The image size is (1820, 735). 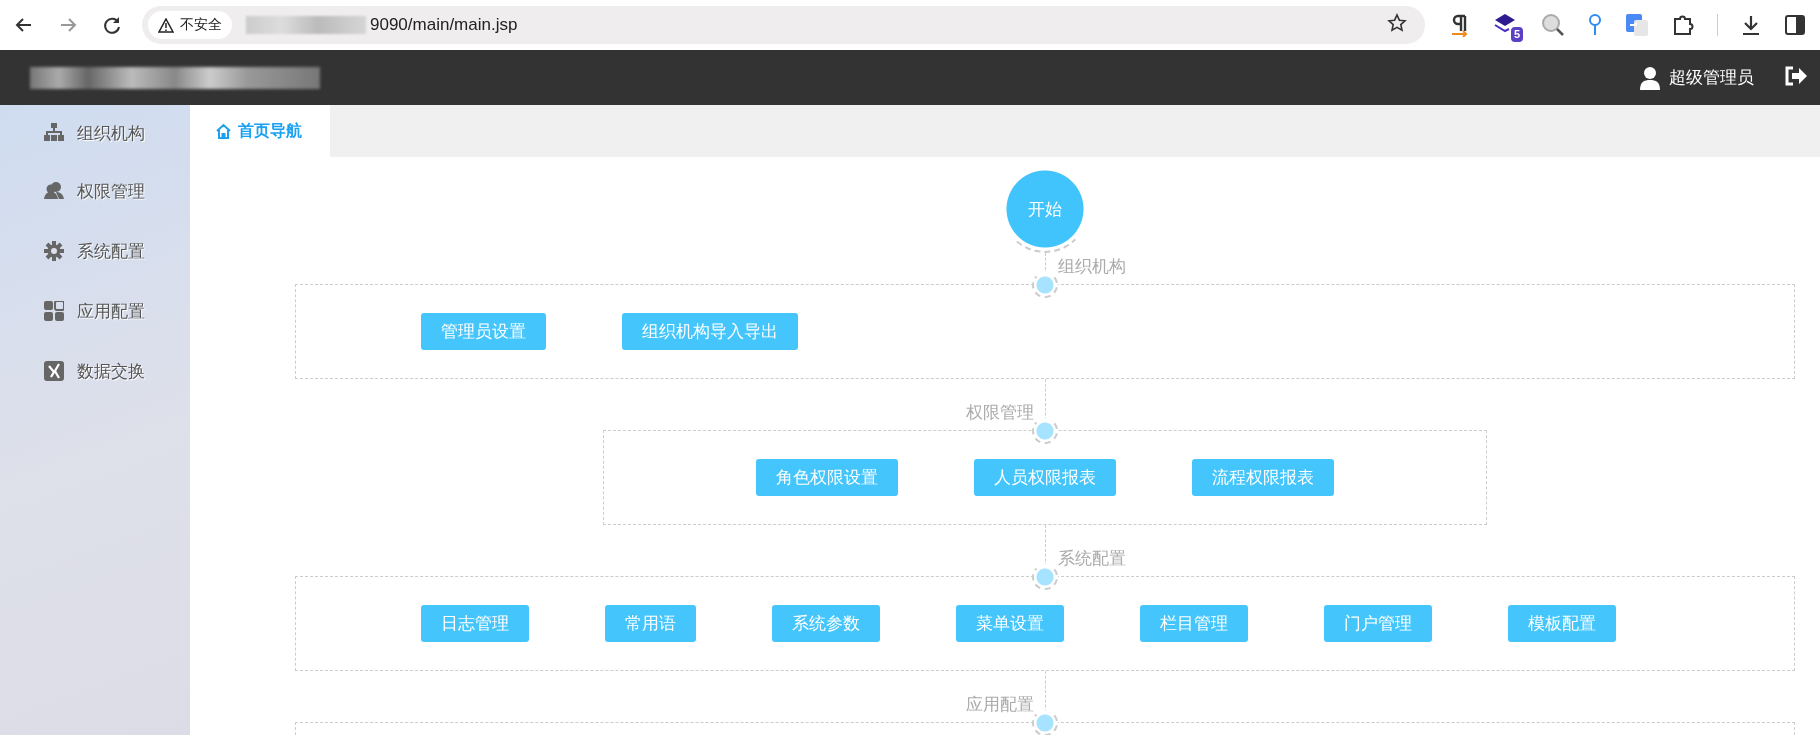 What do you see at coordinates (650, 623) in the screenshot?
I see `function-button: 常用语` at bounding box center [650, 623].